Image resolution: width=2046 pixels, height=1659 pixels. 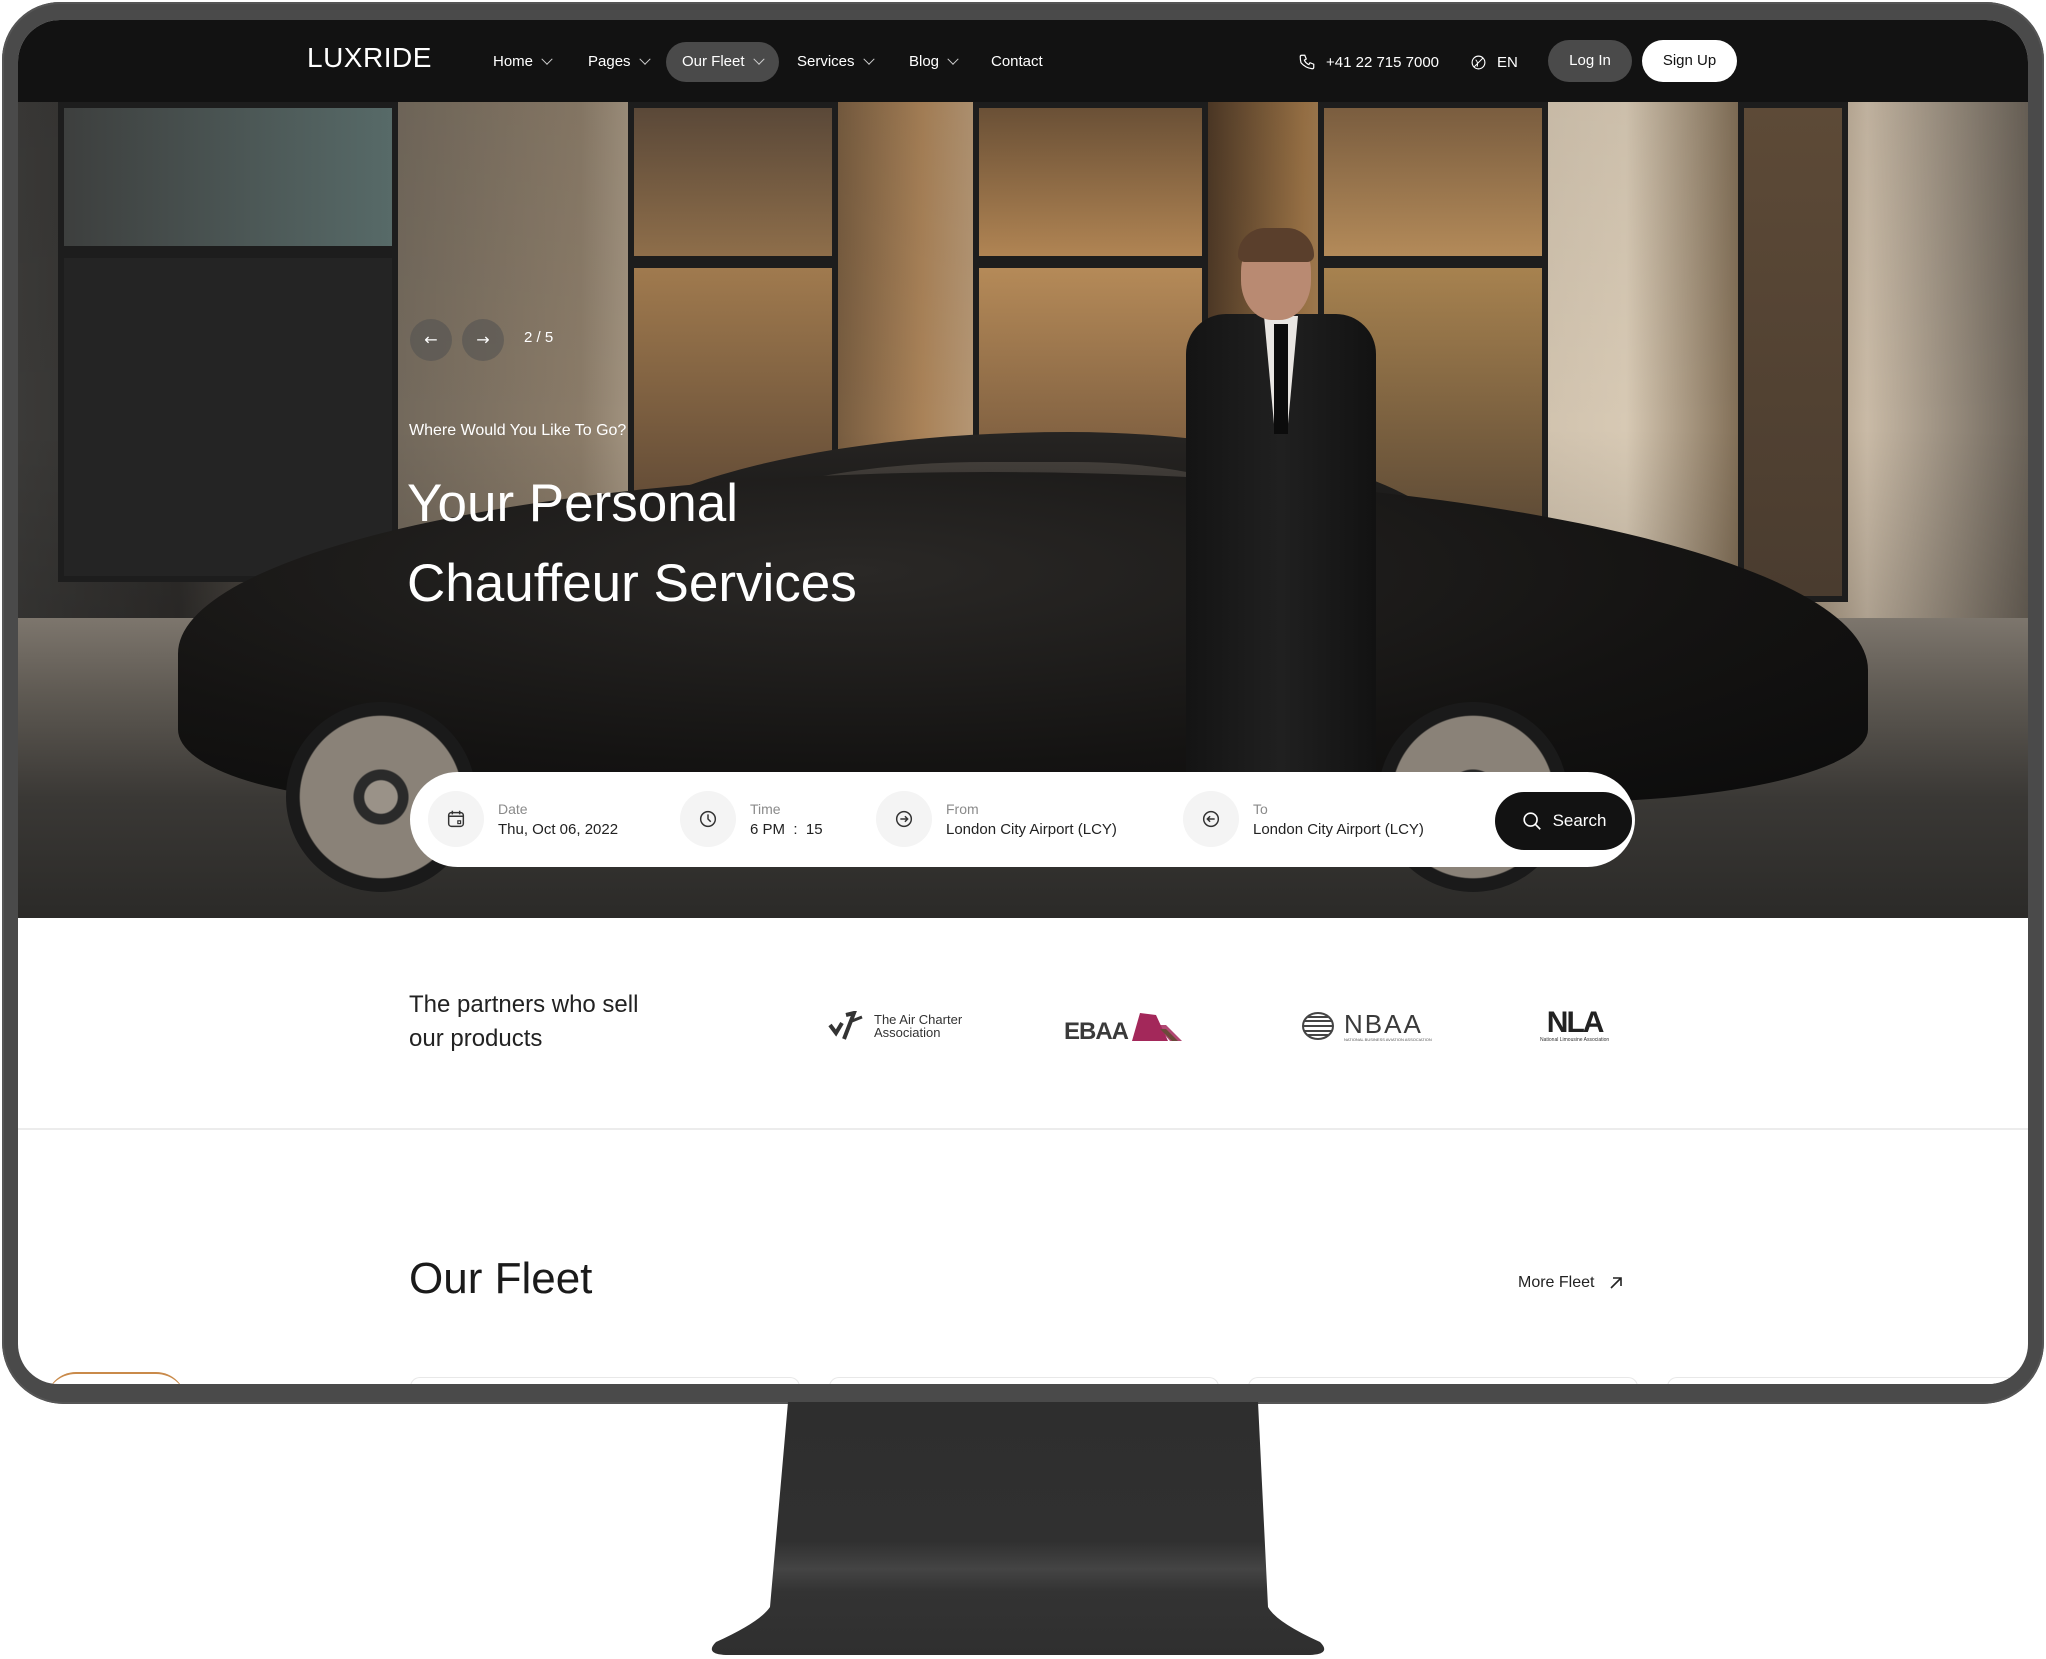 I want to click on slider-next-button: →, so click(x=483, y=340).